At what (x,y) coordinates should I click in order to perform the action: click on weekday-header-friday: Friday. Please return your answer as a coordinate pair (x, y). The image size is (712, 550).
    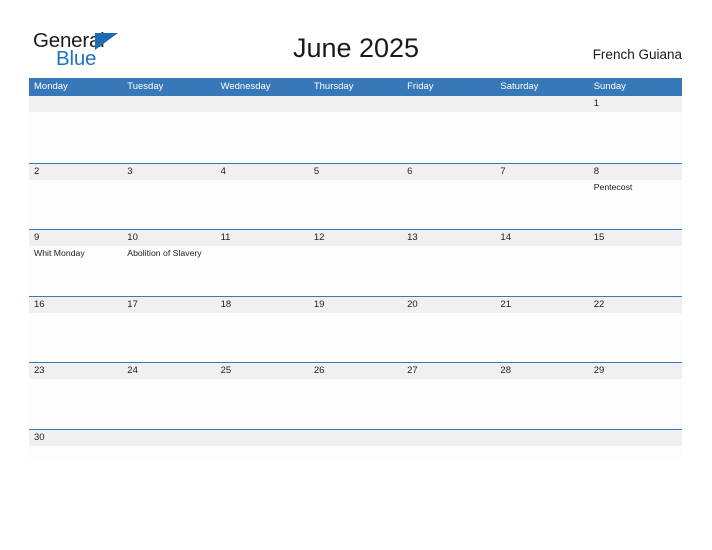
    Looking at the image, I should click on (420, 86).